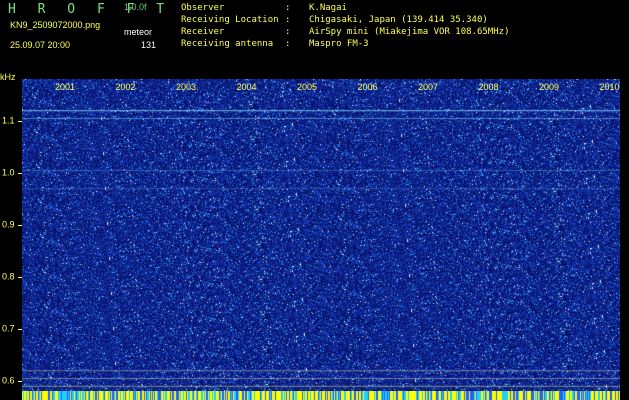  What do you see at coordinates (307, 87) in the screenshot?
I see `x-tick-label: 2005` at bounding box center [307, 87].